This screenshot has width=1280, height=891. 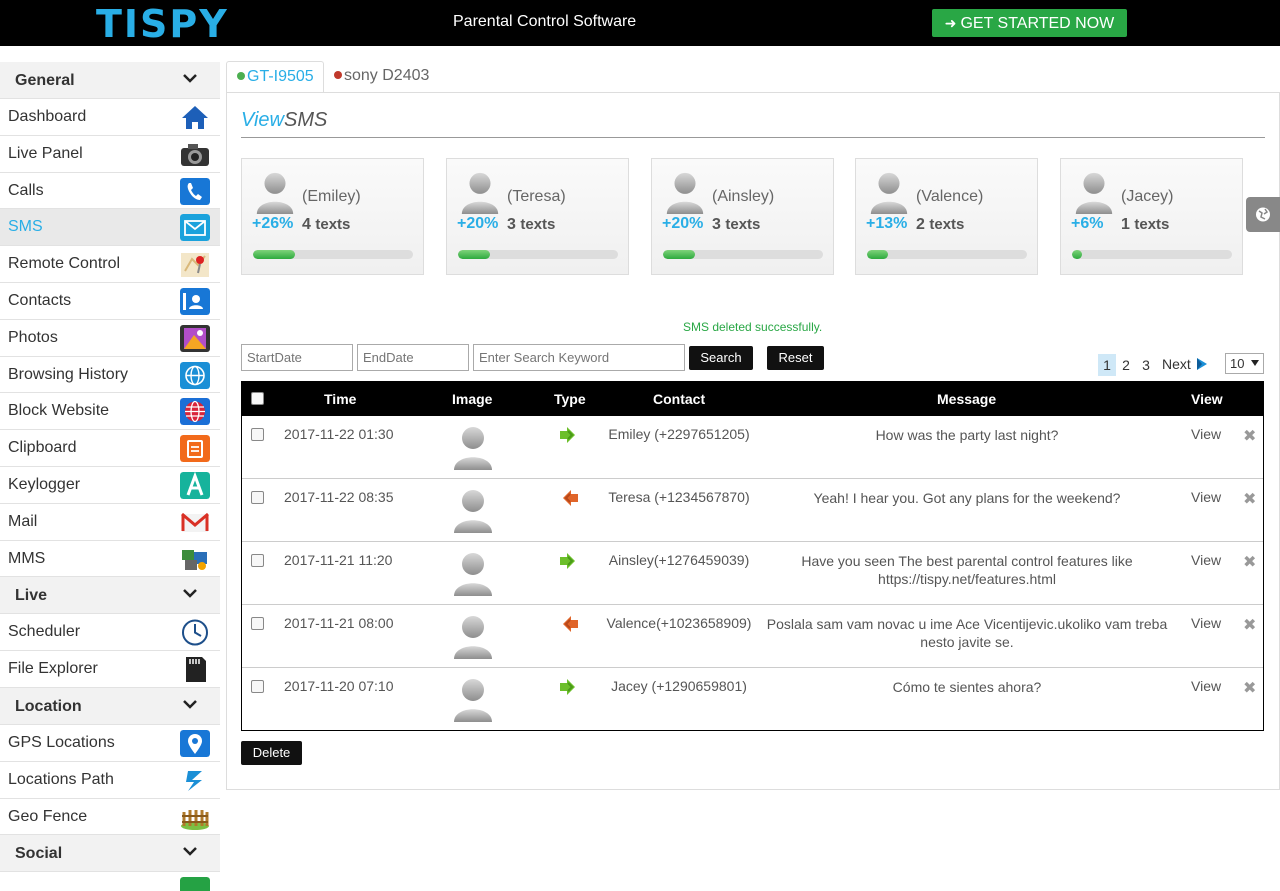 What do you see at coordinates (340, 399) in the screenshot?
I see `col-time: Time` at bounding box center [340, 399].